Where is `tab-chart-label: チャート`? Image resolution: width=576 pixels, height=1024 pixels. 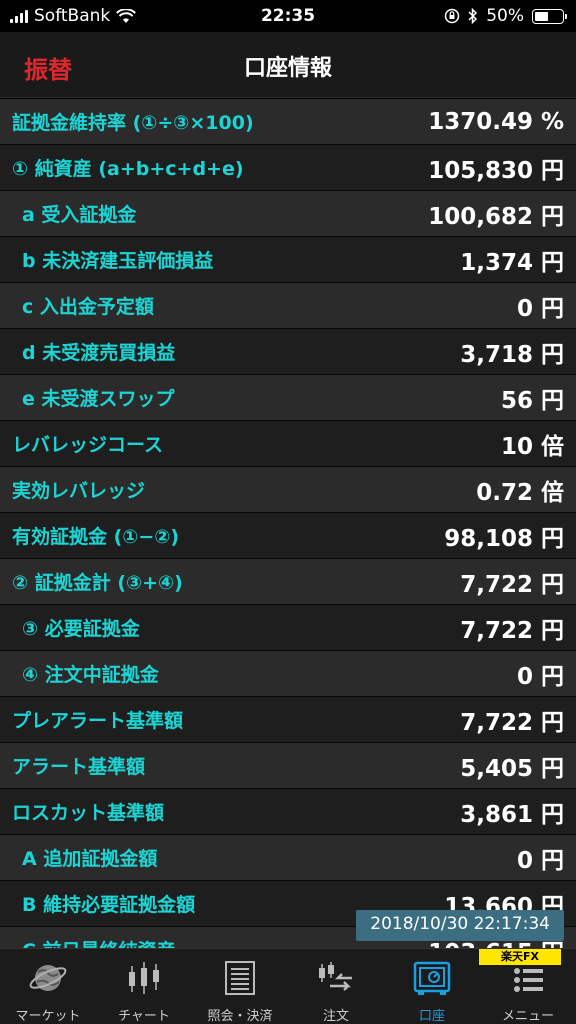
tab-chart-label: チャート is located at coordinates (144, 1016).